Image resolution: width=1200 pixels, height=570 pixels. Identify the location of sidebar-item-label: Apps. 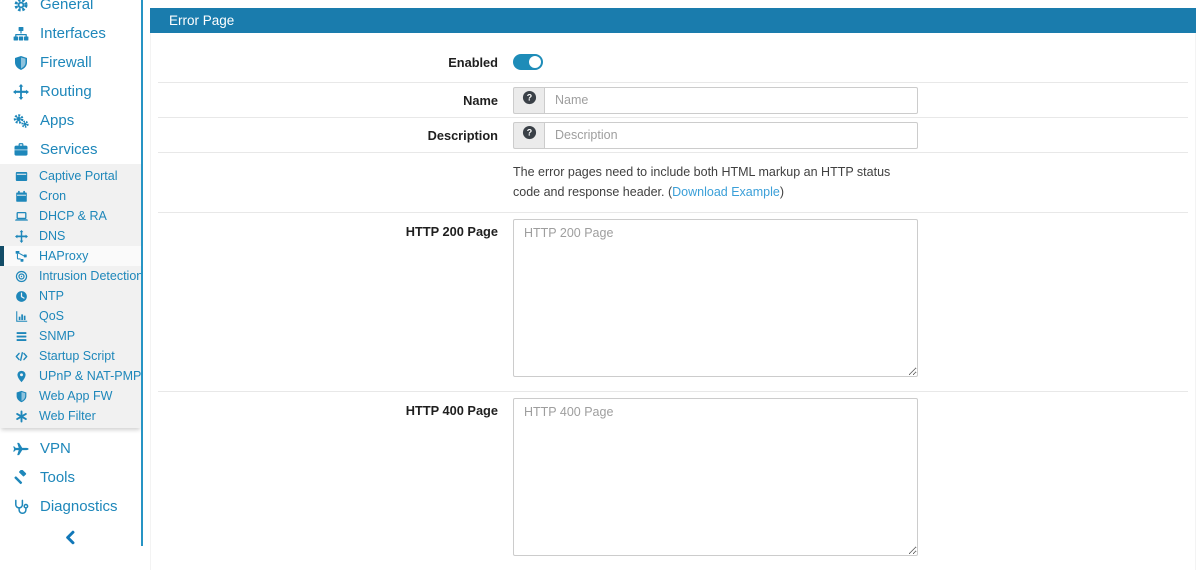
(57, 120).